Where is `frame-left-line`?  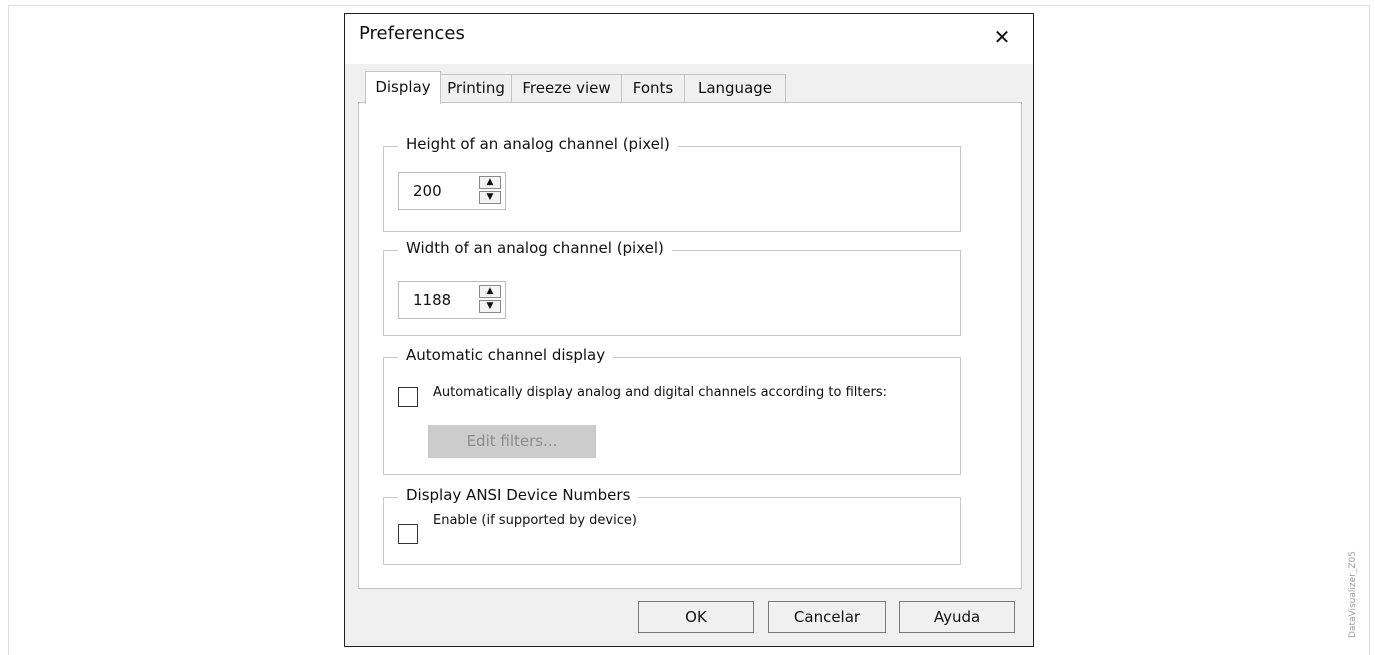
frame-left-line is located at coordinates (8, 330).